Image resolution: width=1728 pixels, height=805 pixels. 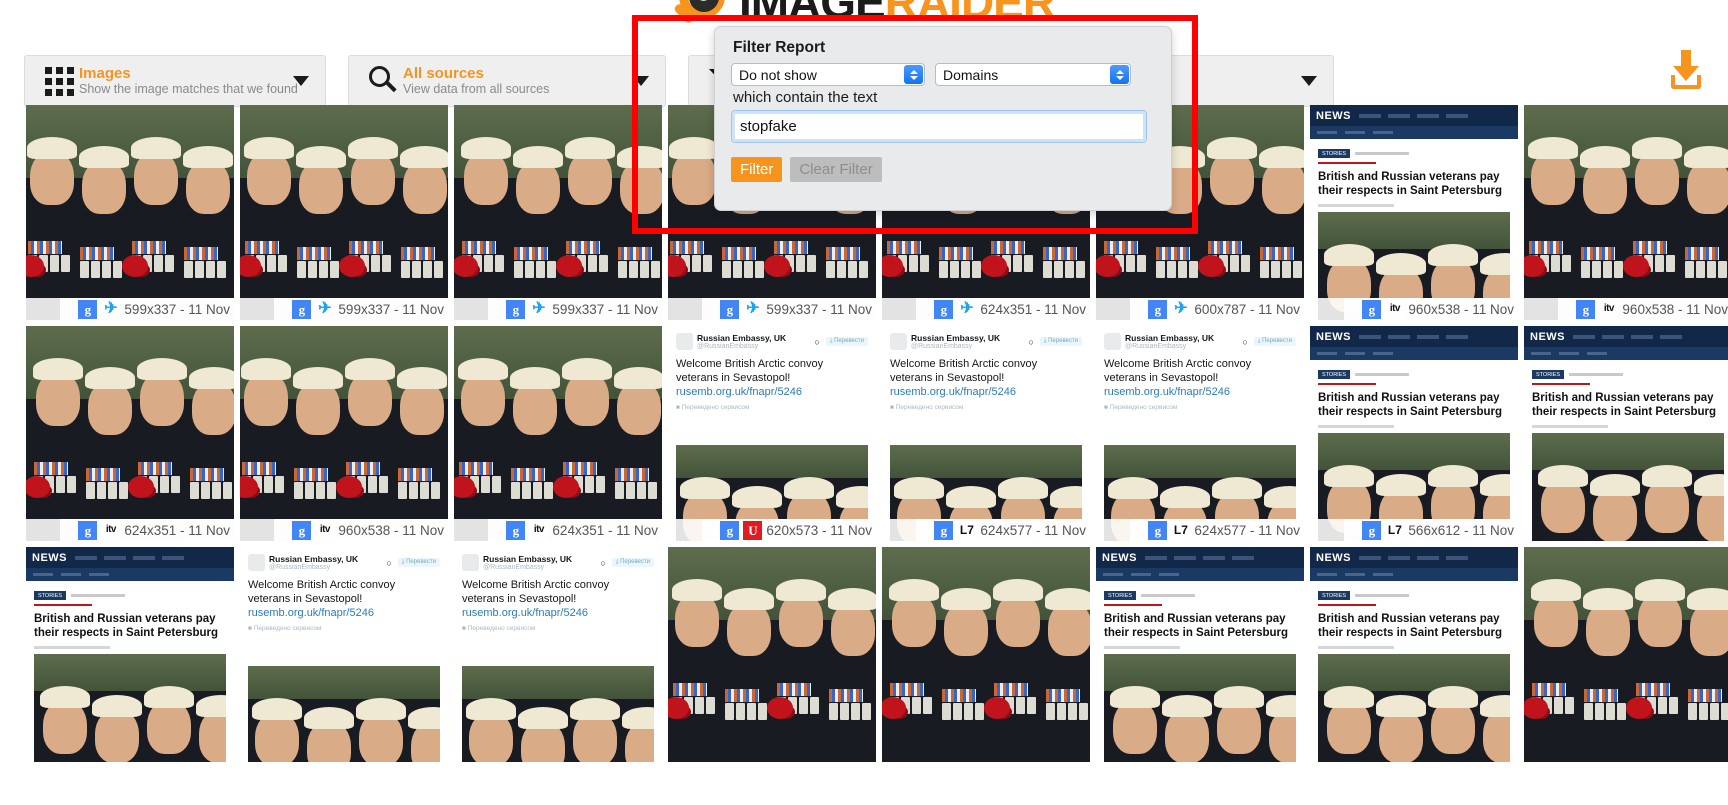 I want to click on result-caption: g itv 960x538 - 11 Nov, so click(x=1414, y=309).